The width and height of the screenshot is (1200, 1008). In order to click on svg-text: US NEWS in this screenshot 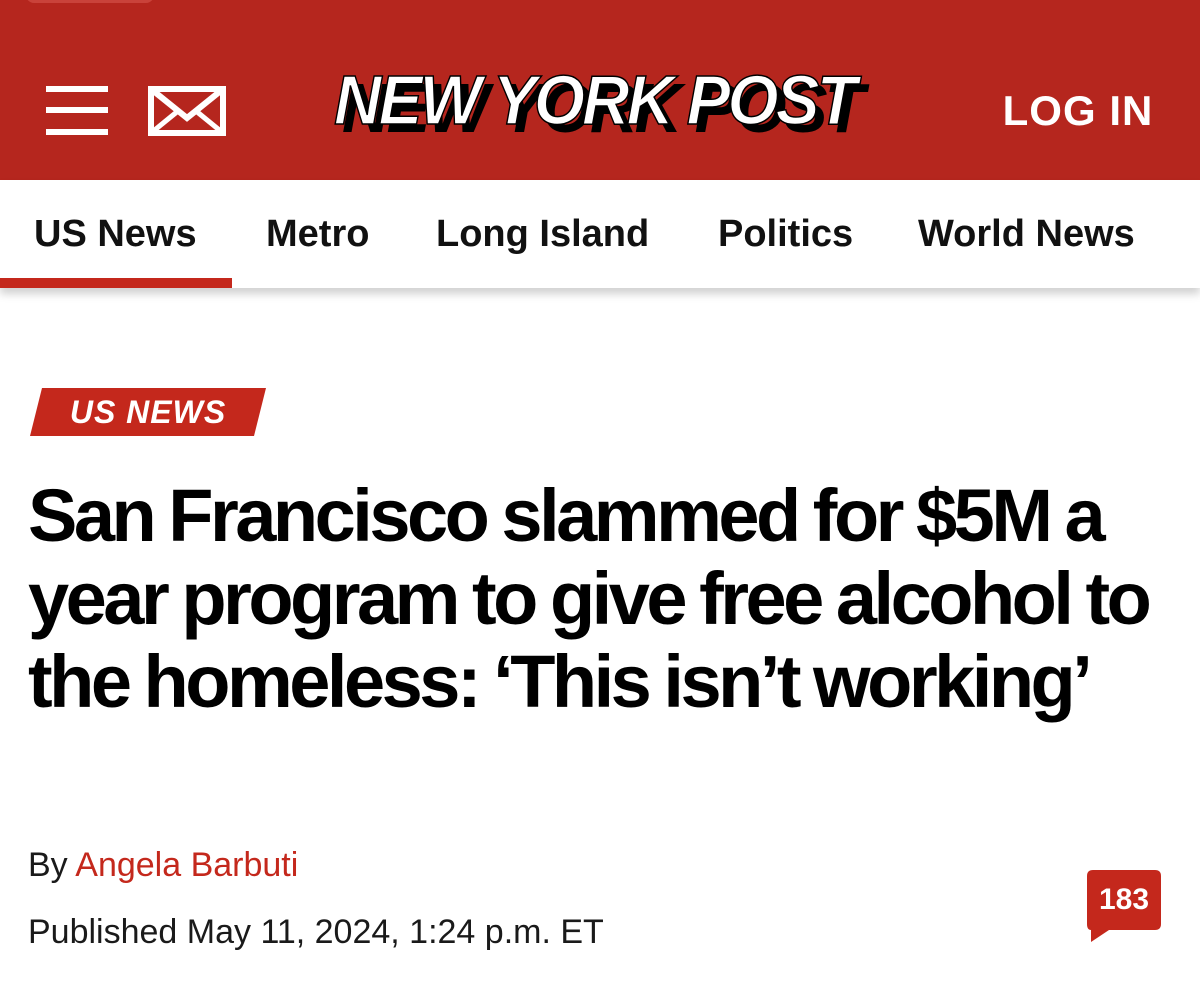, I will do `click(148, 412)`.